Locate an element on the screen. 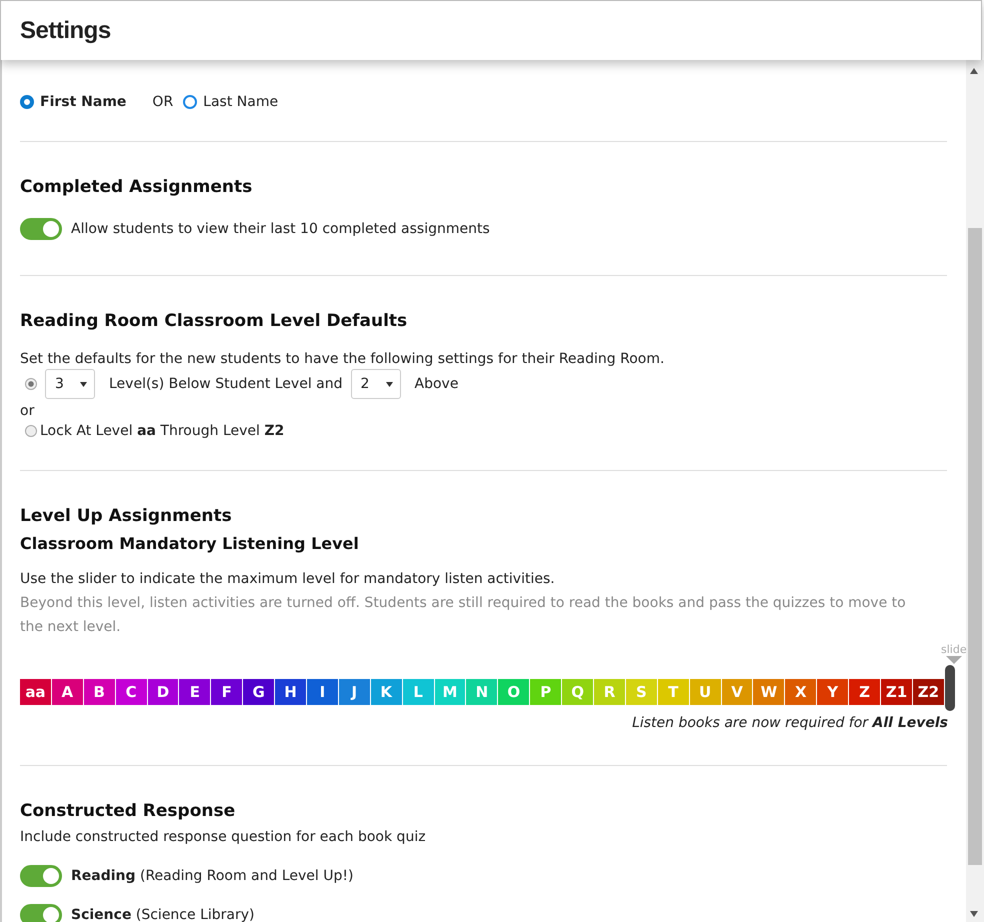 This screenshot has height=922, width=984. level-tile: M is located at coordinates (450, 692).